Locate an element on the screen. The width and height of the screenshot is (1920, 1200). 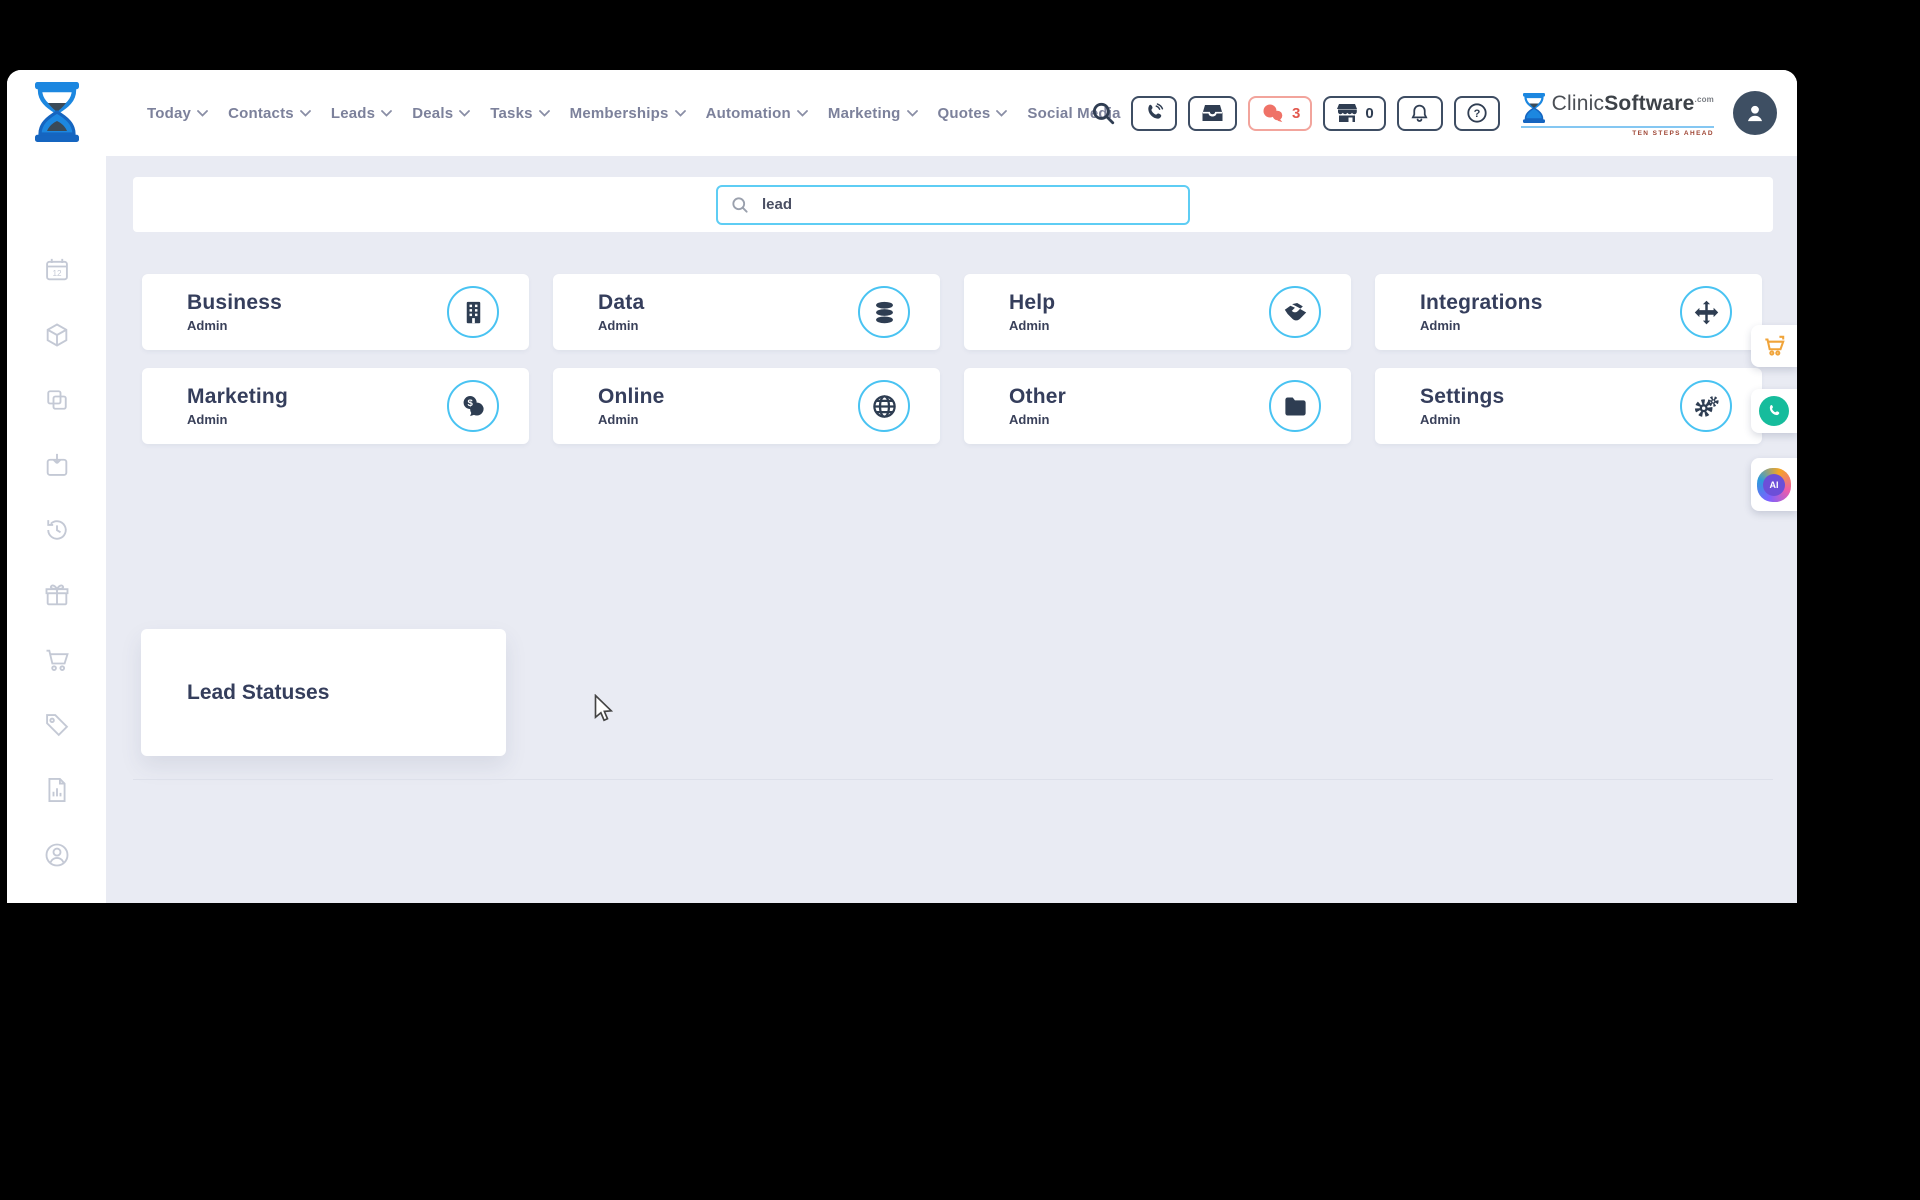
store-icon is located at coordinates (1347, 113).